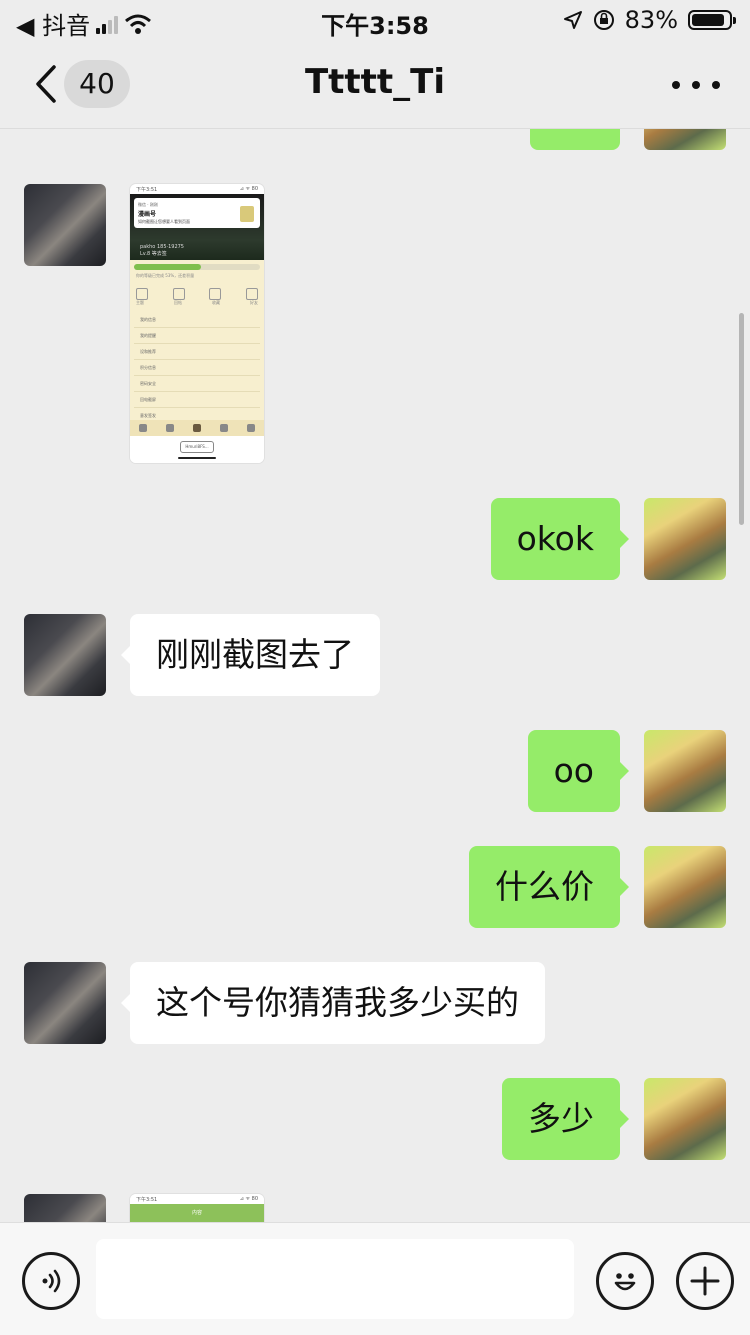  I want to click on battery-percent: 83%, so click(651, 20).